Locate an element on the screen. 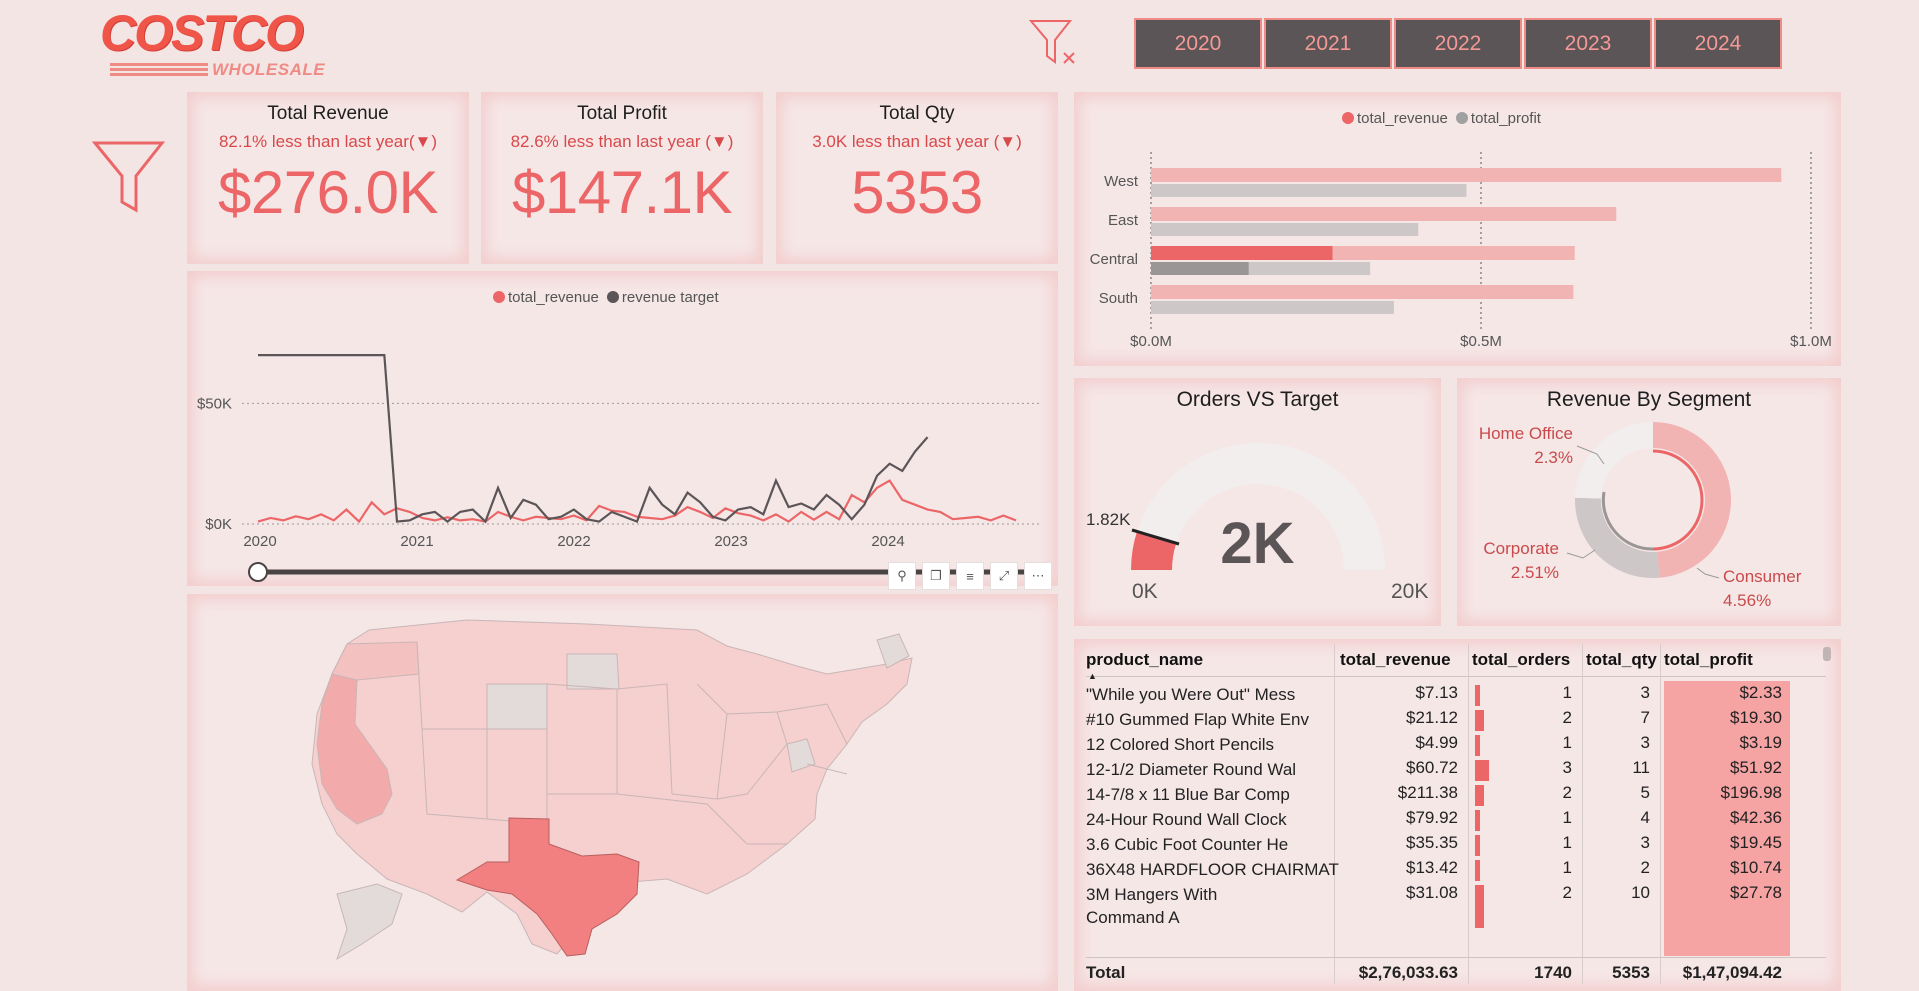 This screenshot has height=991, width=1919. cell-total_profit: $42.36 is located at coordinates (1756, 817).